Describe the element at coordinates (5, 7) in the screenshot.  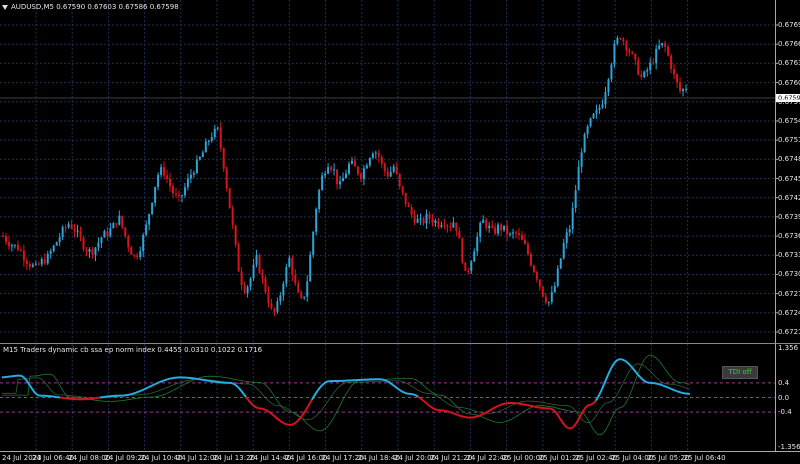
I see `collapse-triangle-icon` at that location.